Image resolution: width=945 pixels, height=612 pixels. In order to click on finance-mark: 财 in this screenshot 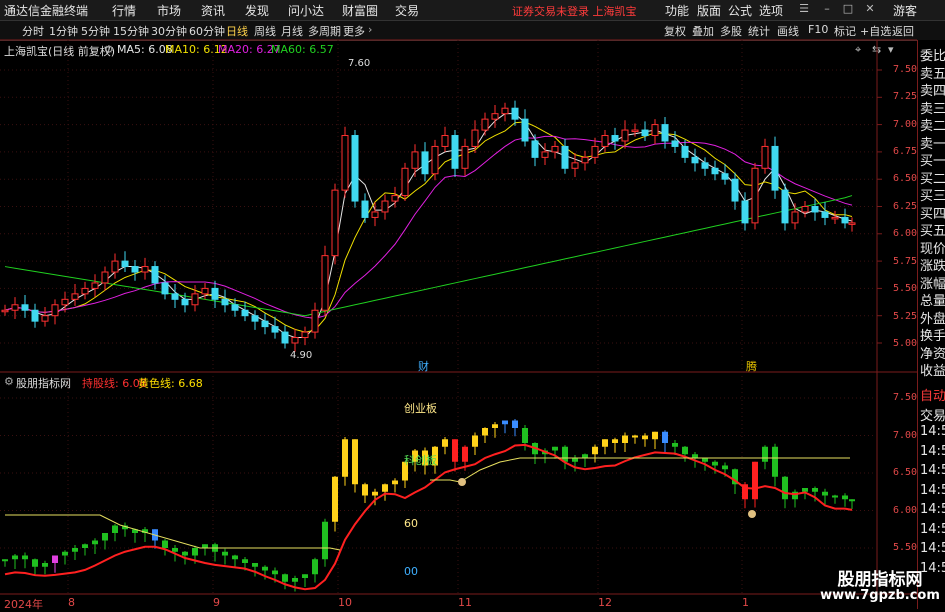, I will do `click(423, 366)`.